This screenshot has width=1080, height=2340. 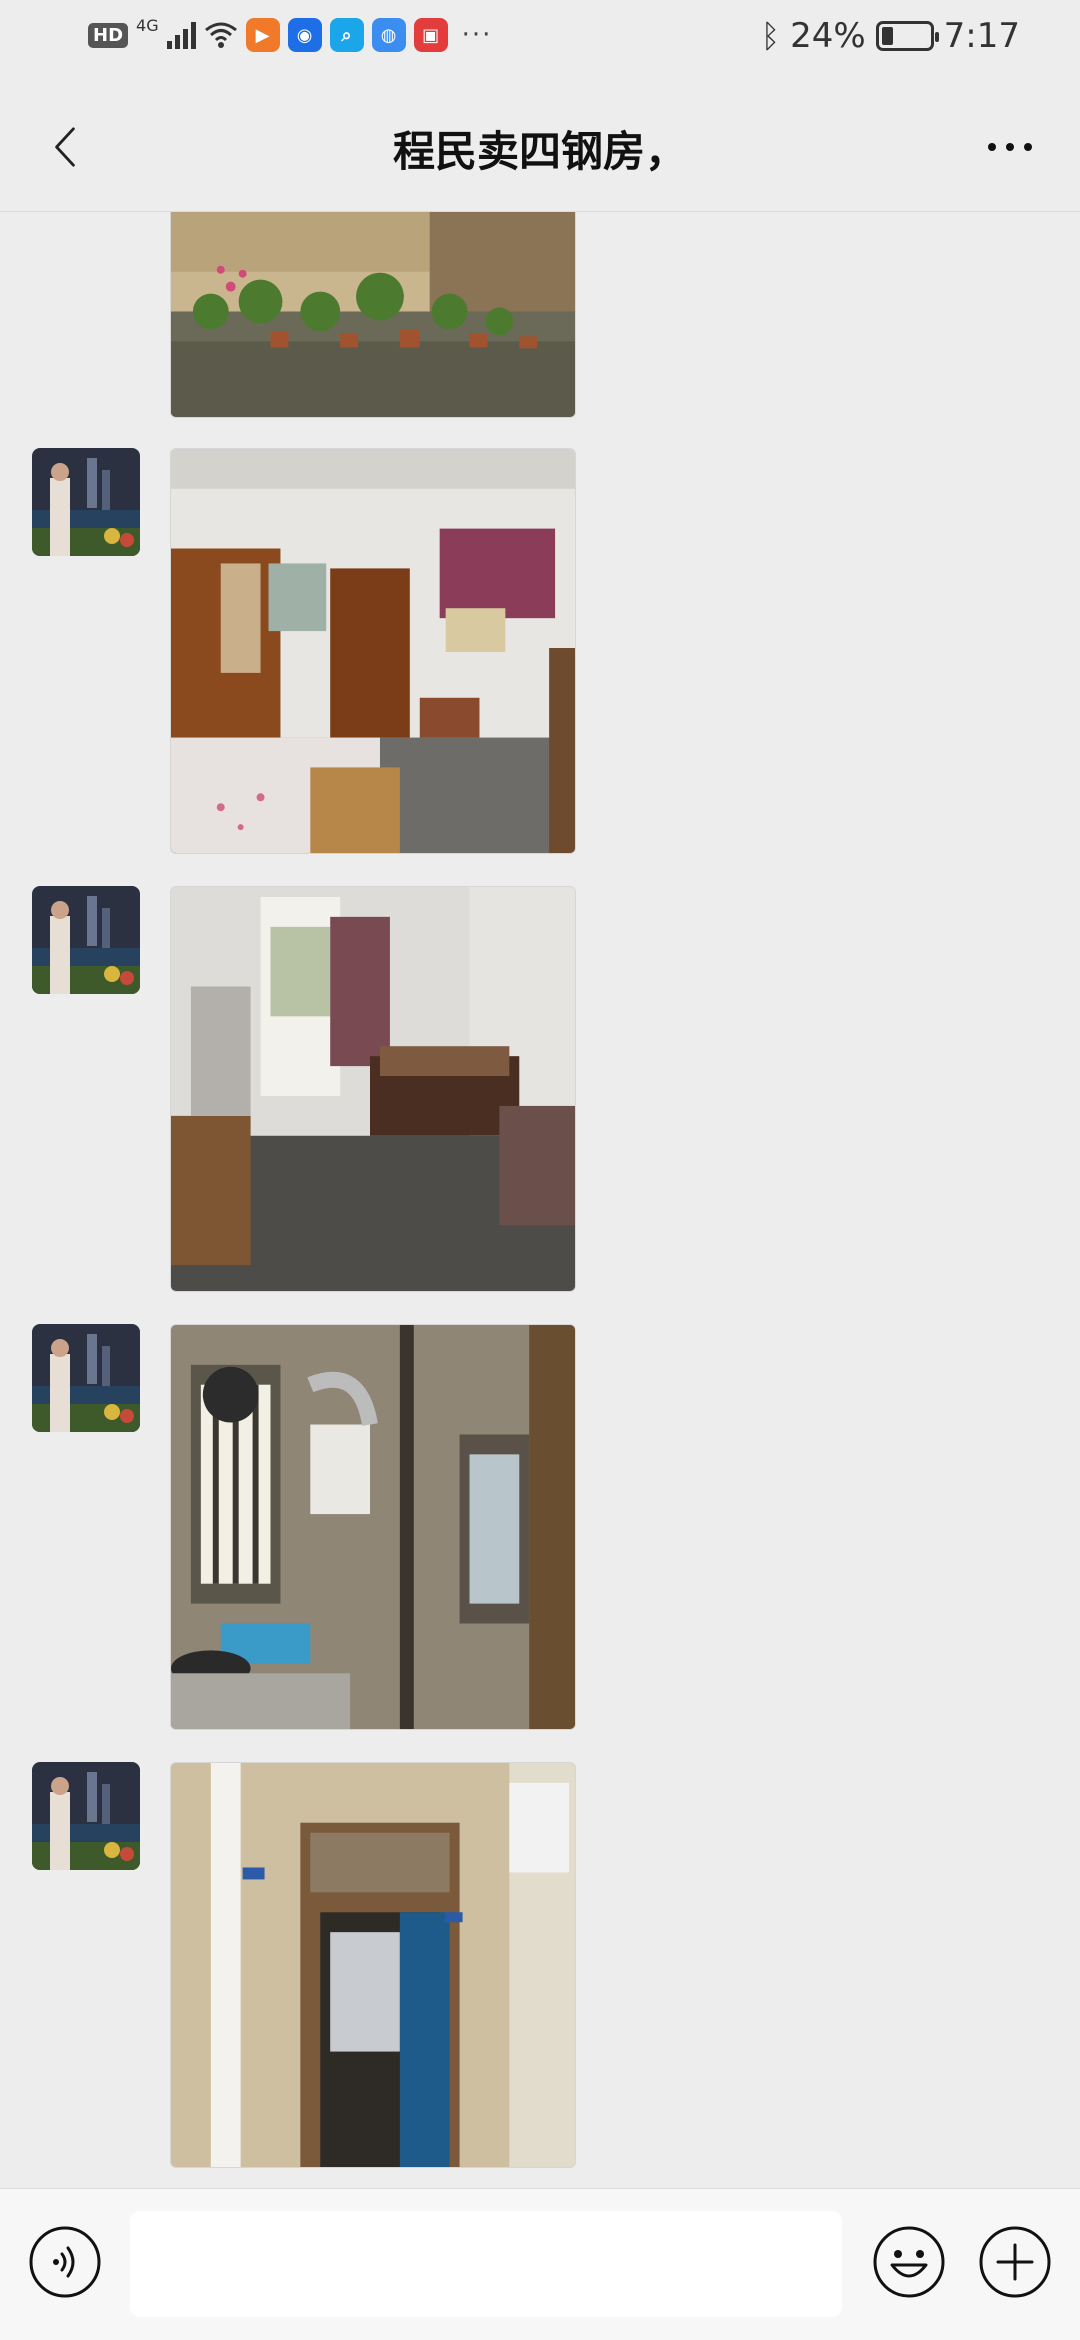 What do you see at coordinates (221, 35) in the screenshot?
I see `wifi-icon` at bounding box center [221, 35].